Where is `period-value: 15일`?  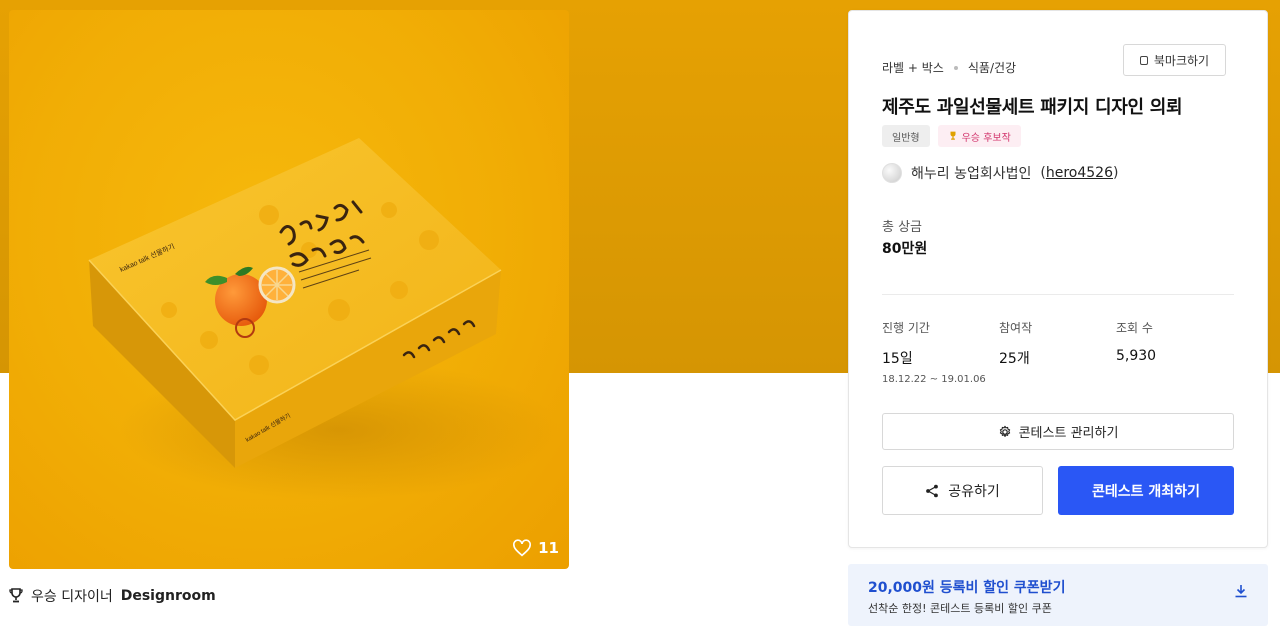
period-value: 15일 is located at coordinates (897, 359).